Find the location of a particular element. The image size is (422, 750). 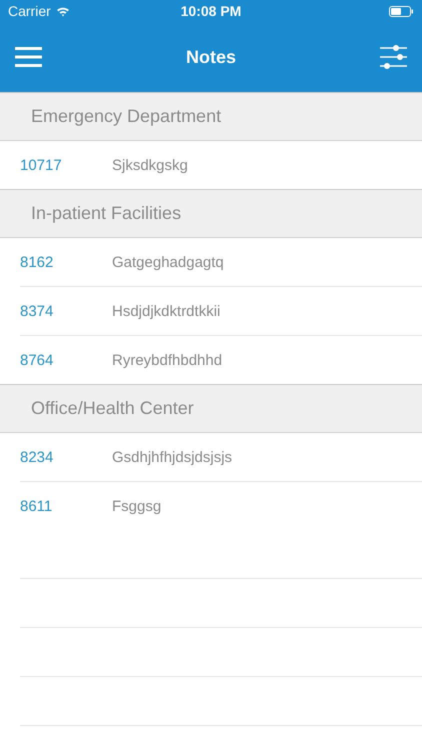

note-text: Sjksdkgskg is located at coordinates (150, 165).